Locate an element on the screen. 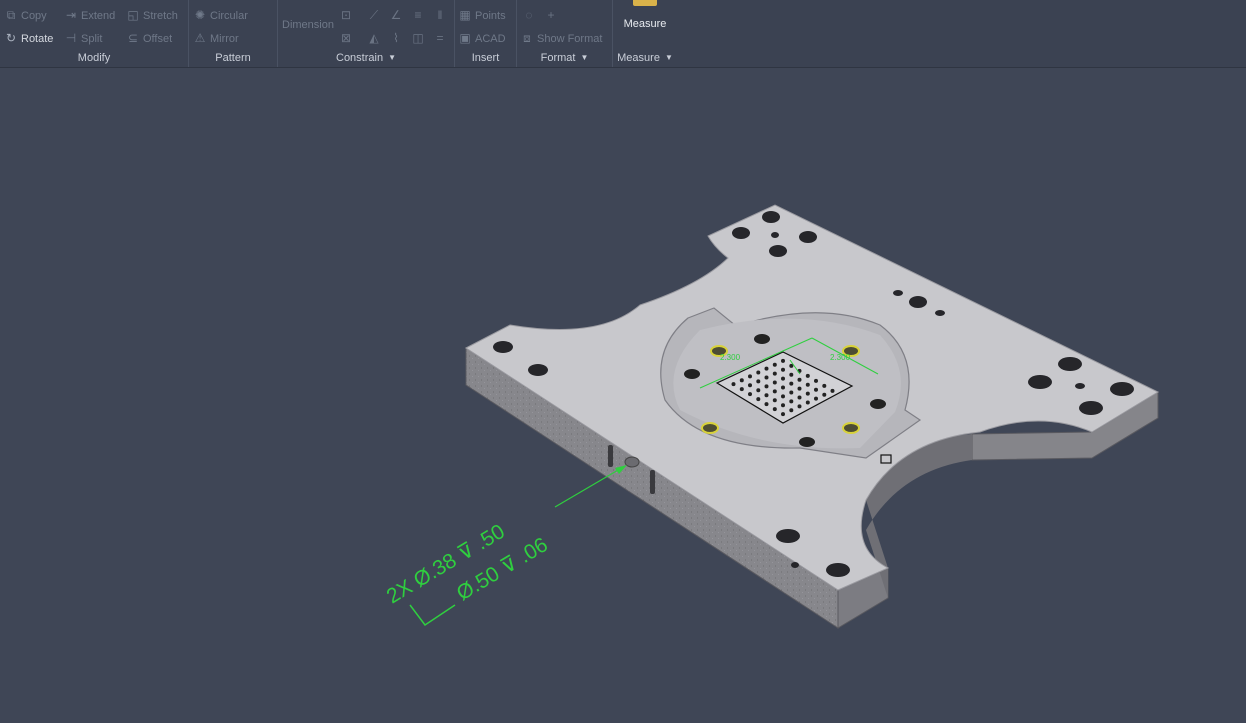 The height and width of the screenshot is (723, 1246). acad-label: ACAD is located at coordinates (490, 39).